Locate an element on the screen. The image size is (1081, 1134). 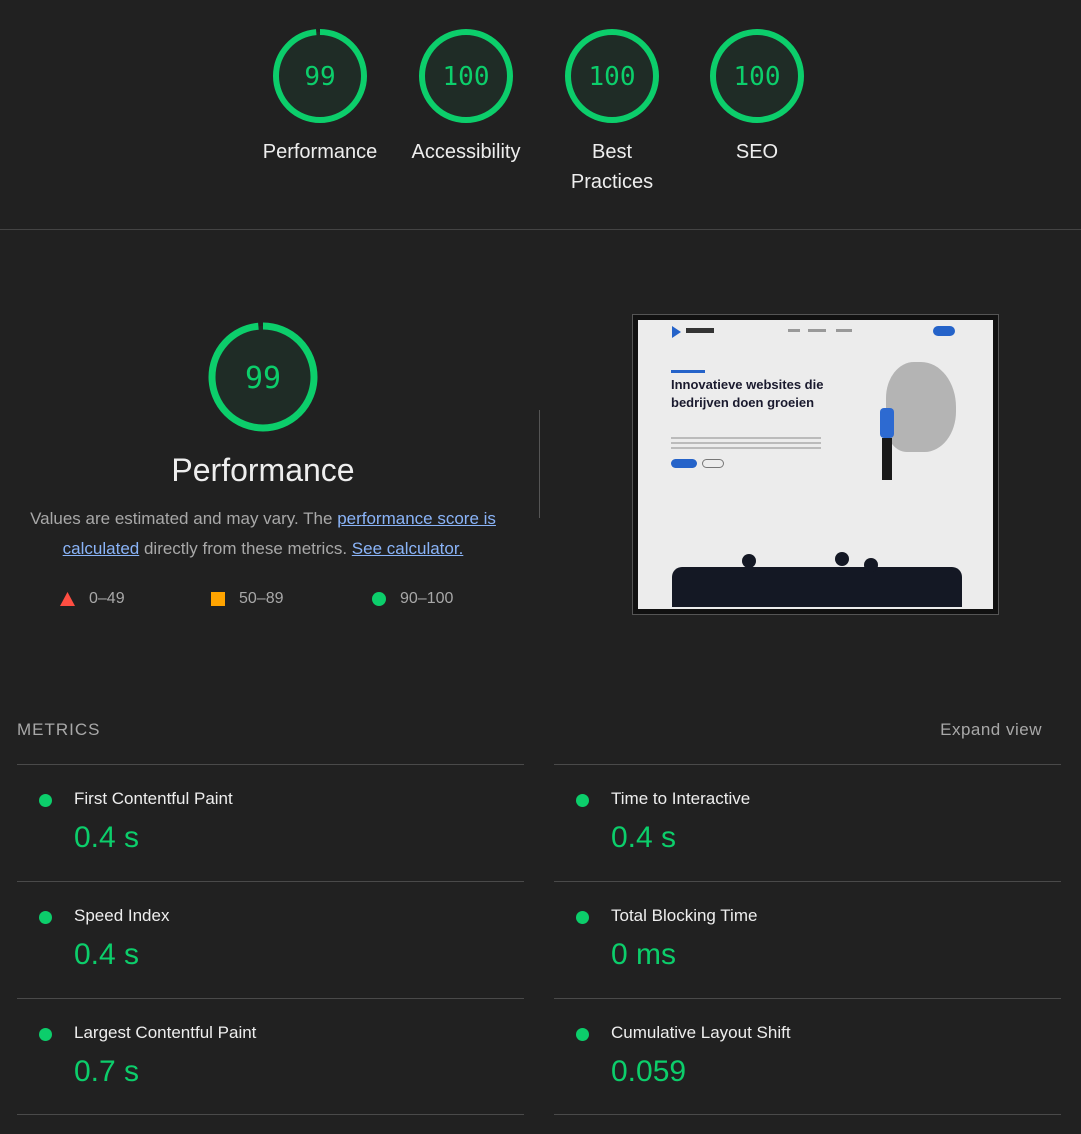
circle-icon is located at coordinates (379, 599).